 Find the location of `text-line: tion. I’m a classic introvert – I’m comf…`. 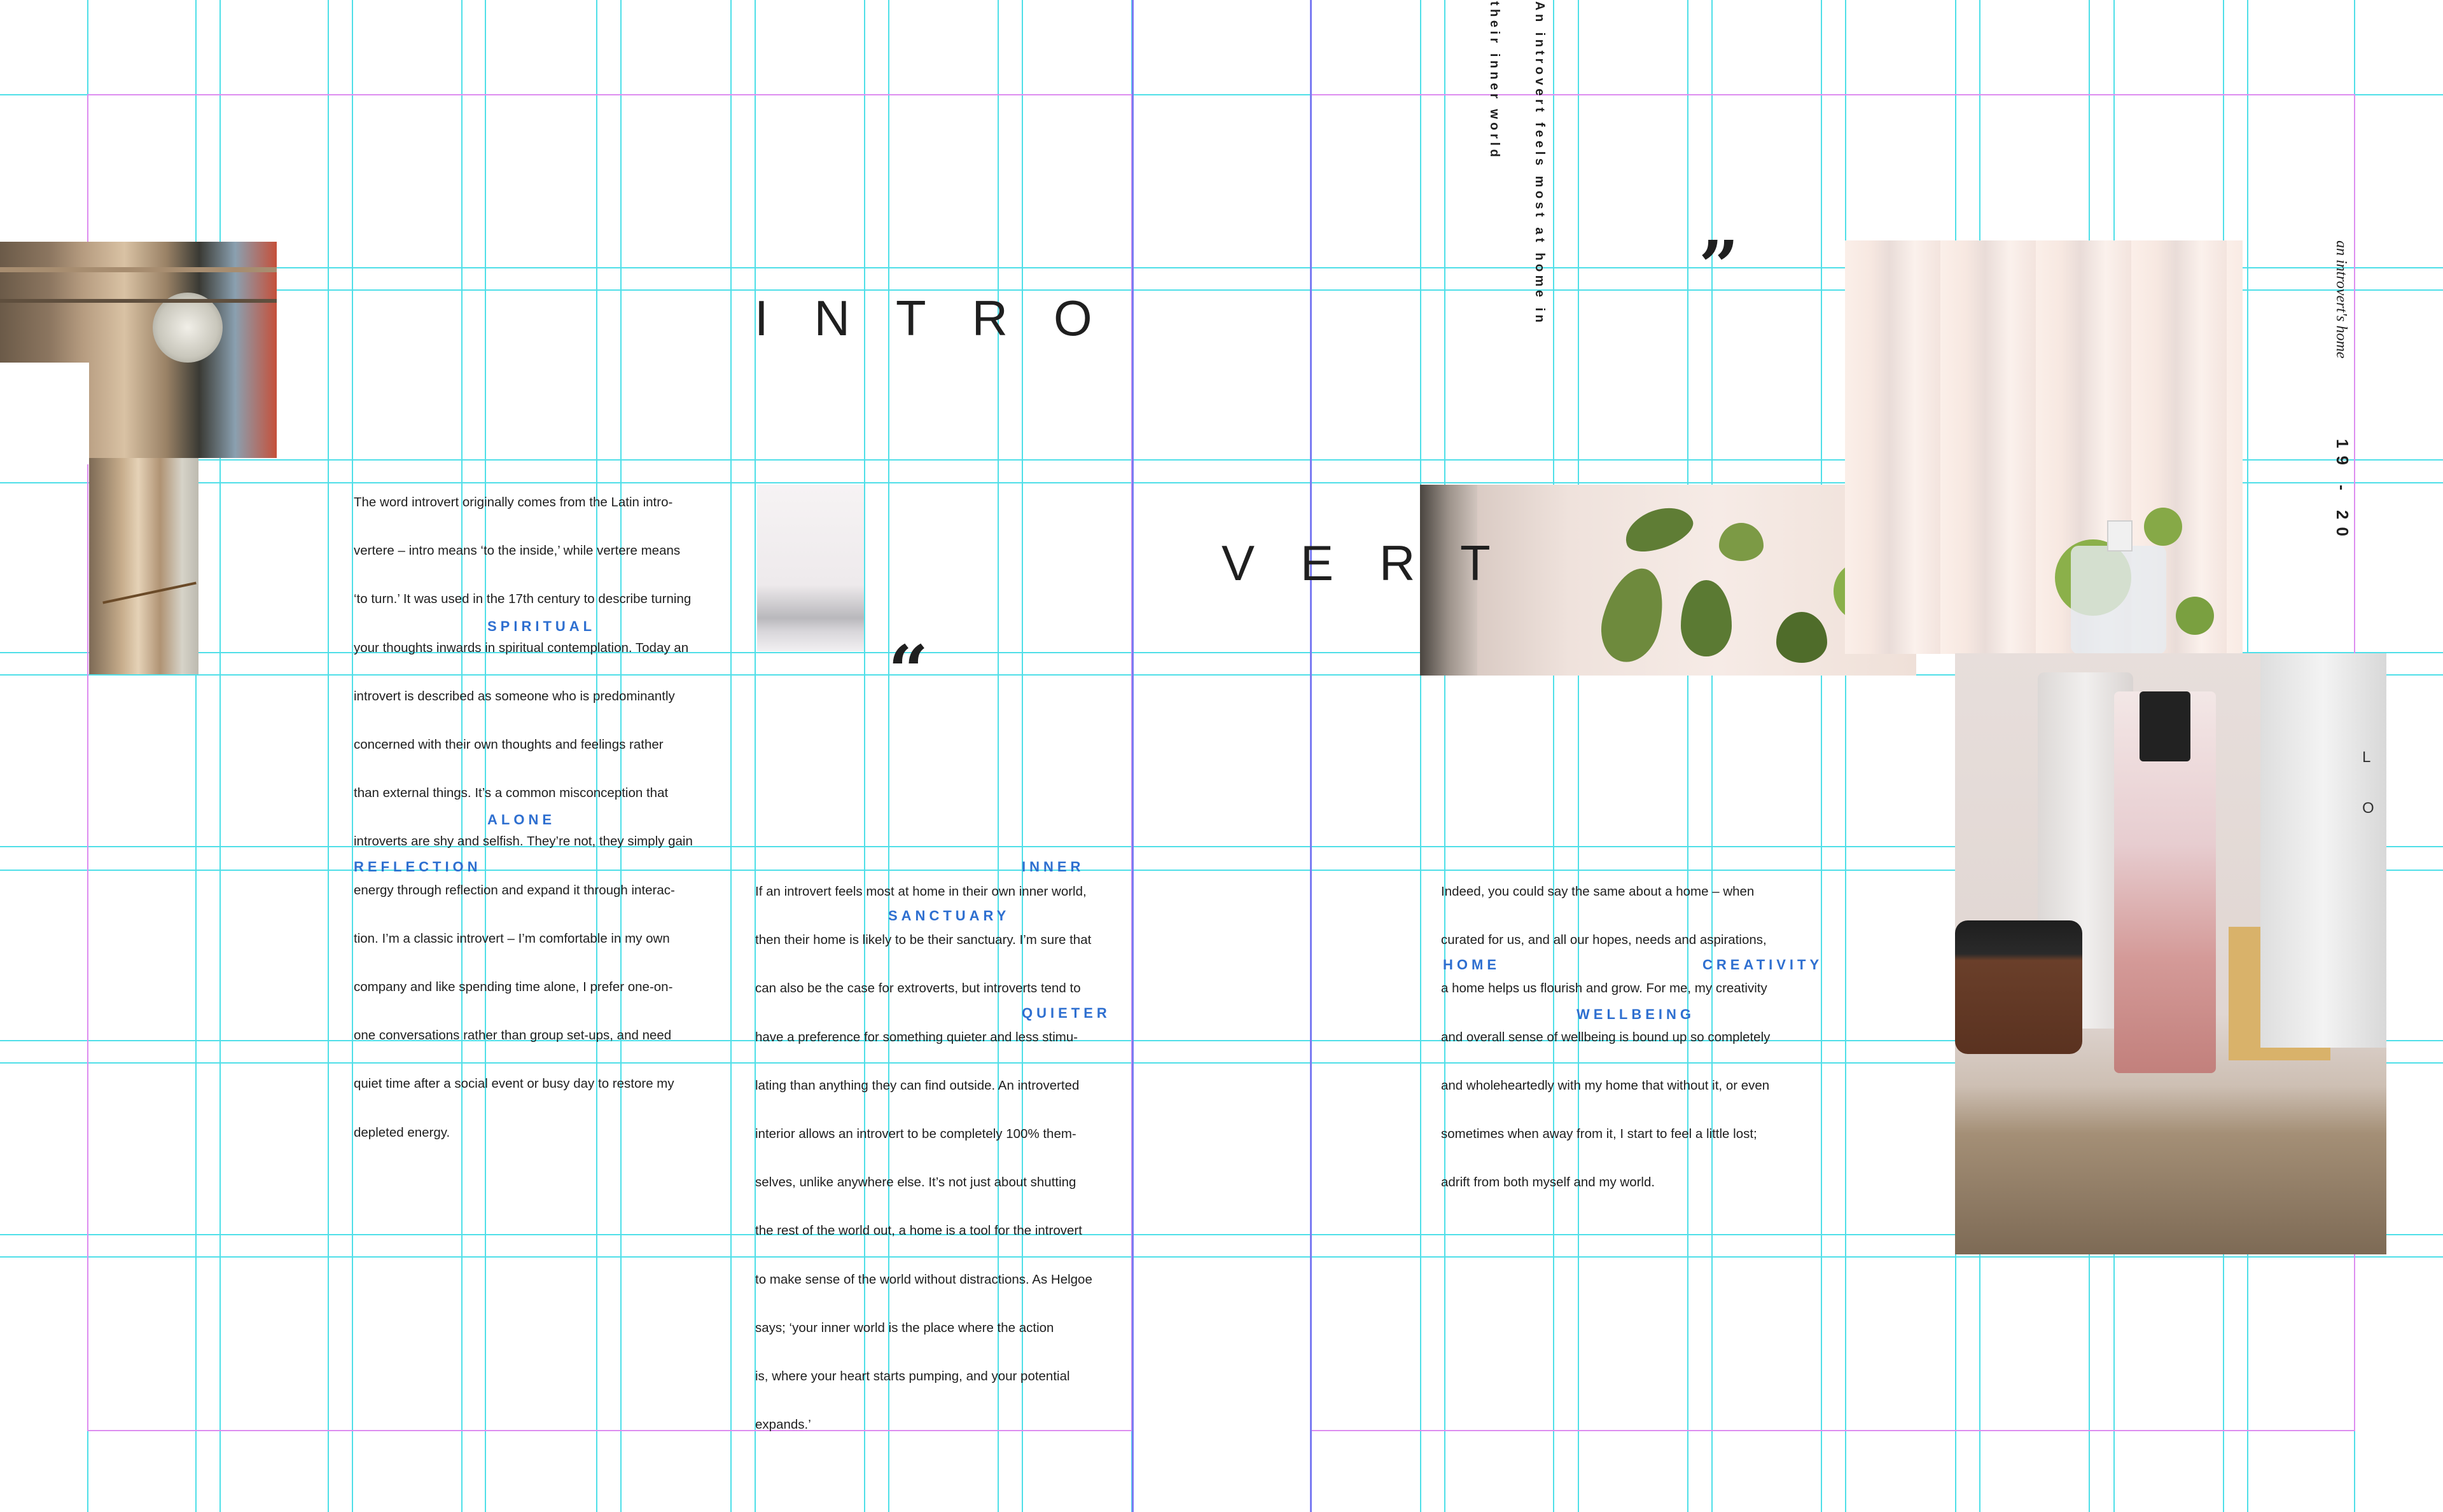

text-line: tion. I’m a classic introvert – I’m comf… is located at coordinates (512, 938).